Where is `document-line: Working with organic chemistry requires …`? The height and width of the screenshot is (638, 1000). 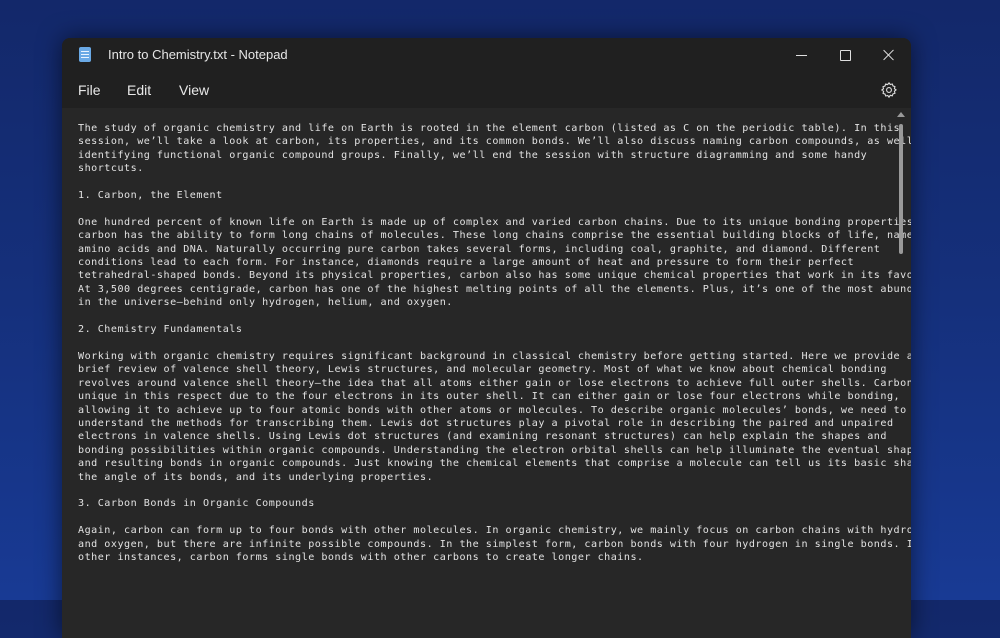
document-line: Working with organic chemistry requires … is located at coordinates (494, 356).